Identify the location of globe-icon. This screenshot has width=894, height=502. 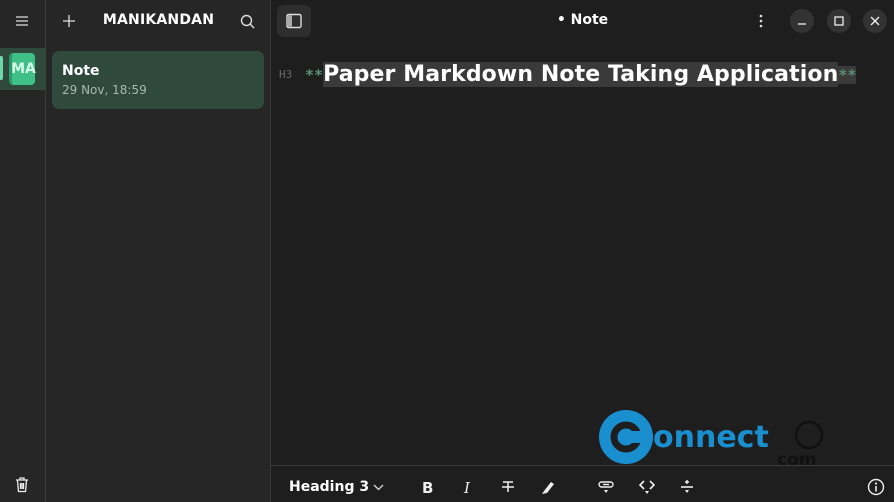
(809, 435).